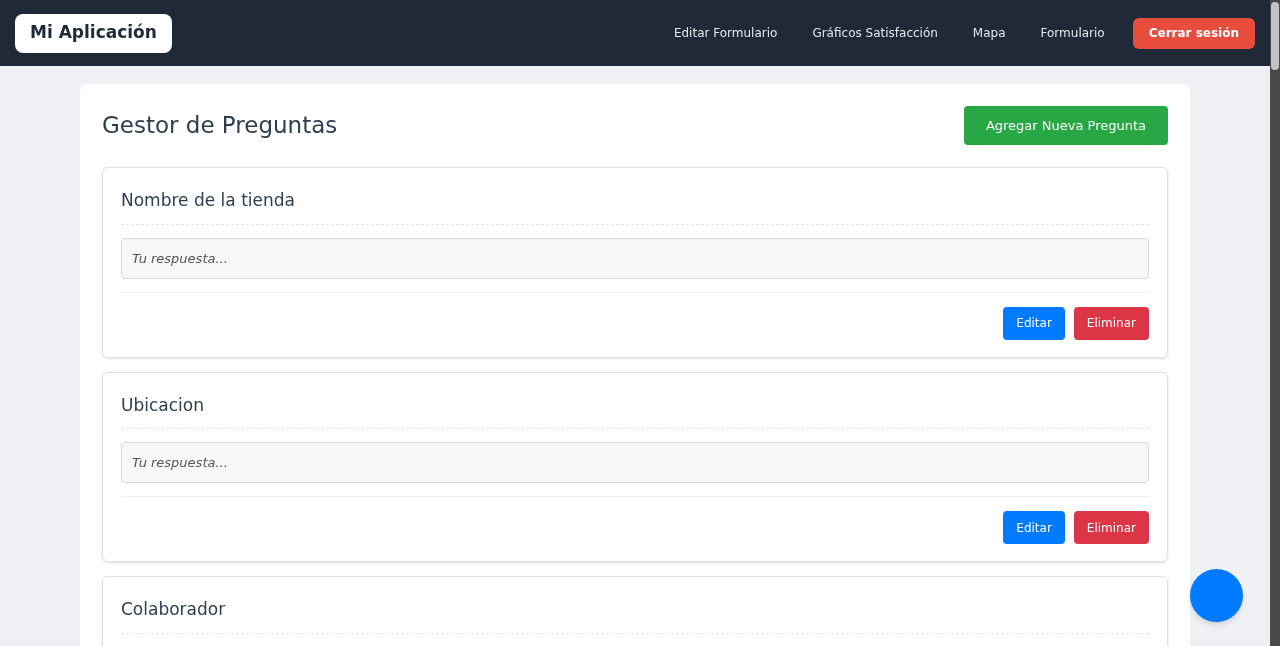 The image size is (1280, 646). What do you see at coordinates (875, 33) in the screenshot?
I see `nav-link: Gráficos Satisfacción` at bounding box center [875, 33].